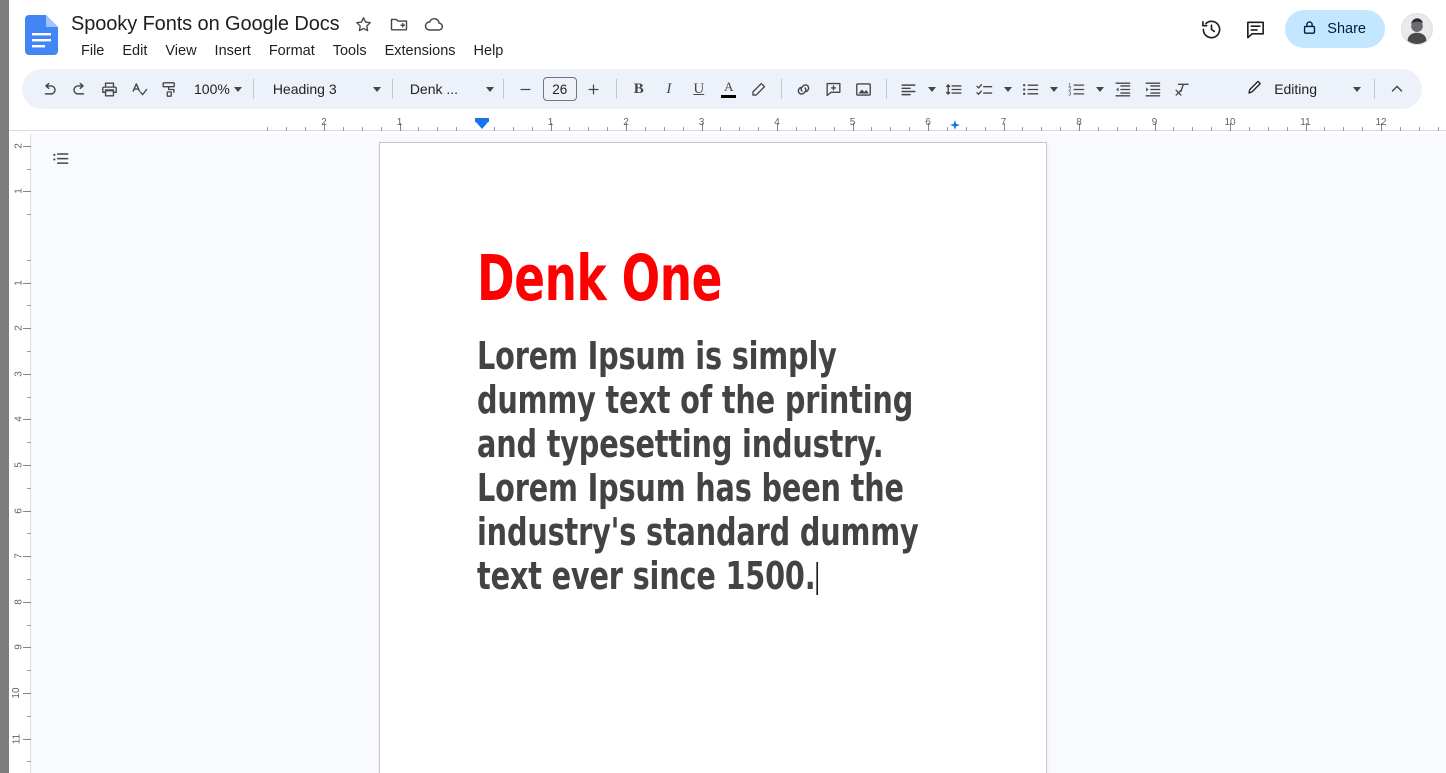 The image size is (1446, 773). What do you see at coordinates (699, 89) in the screenshot?
I see `underline-button: U` at bounding box center [699, 89].